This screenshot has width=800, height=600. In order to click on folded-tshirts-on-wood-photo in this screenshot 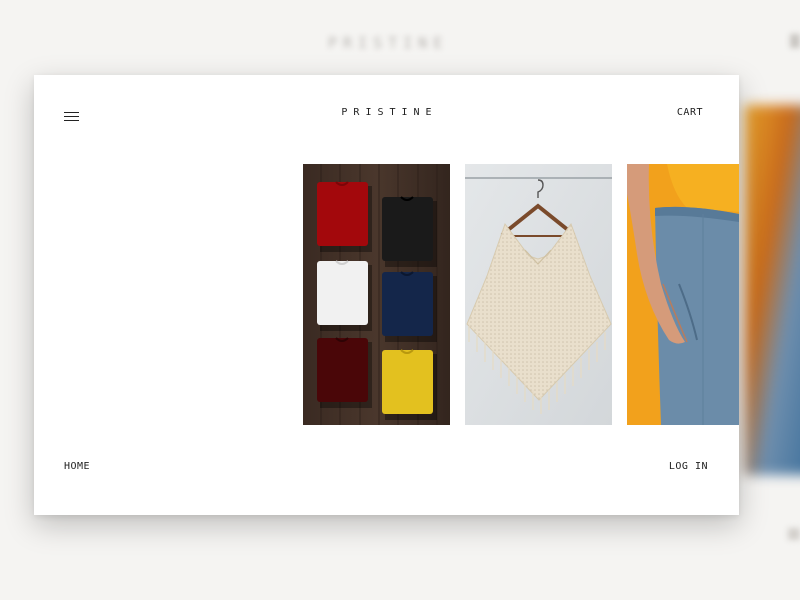, I will do `click(376, 294)`.